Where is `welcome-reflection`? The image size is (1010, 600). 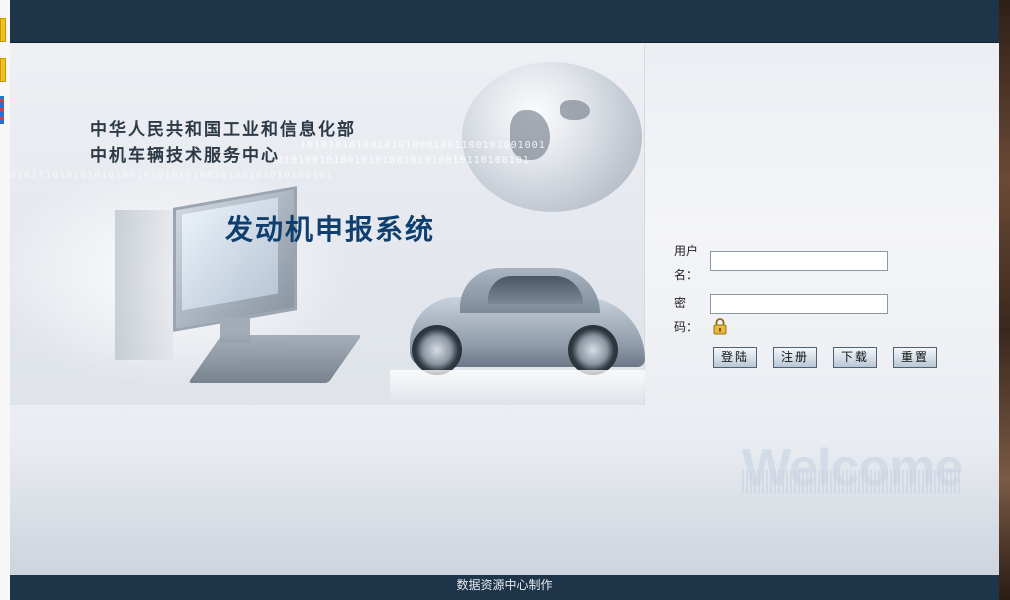 welcome-reflection is located at coordinates (852, 482).